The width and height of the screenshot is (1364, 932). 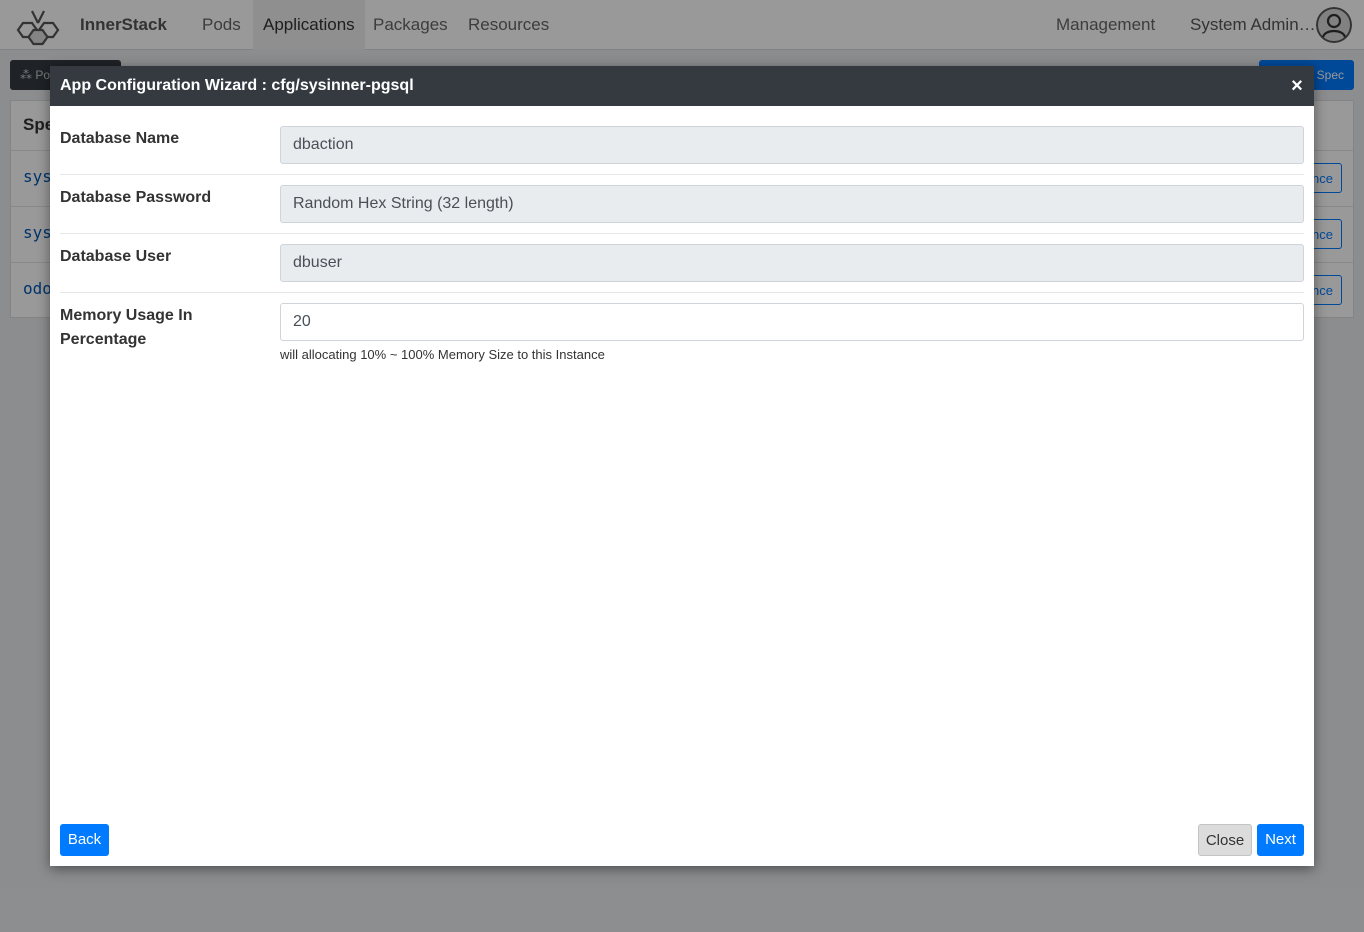 What do you see at coordinates (120, 138) in the screenshot?
I see `field-label: Database Name` at bounding box center [120, 138].